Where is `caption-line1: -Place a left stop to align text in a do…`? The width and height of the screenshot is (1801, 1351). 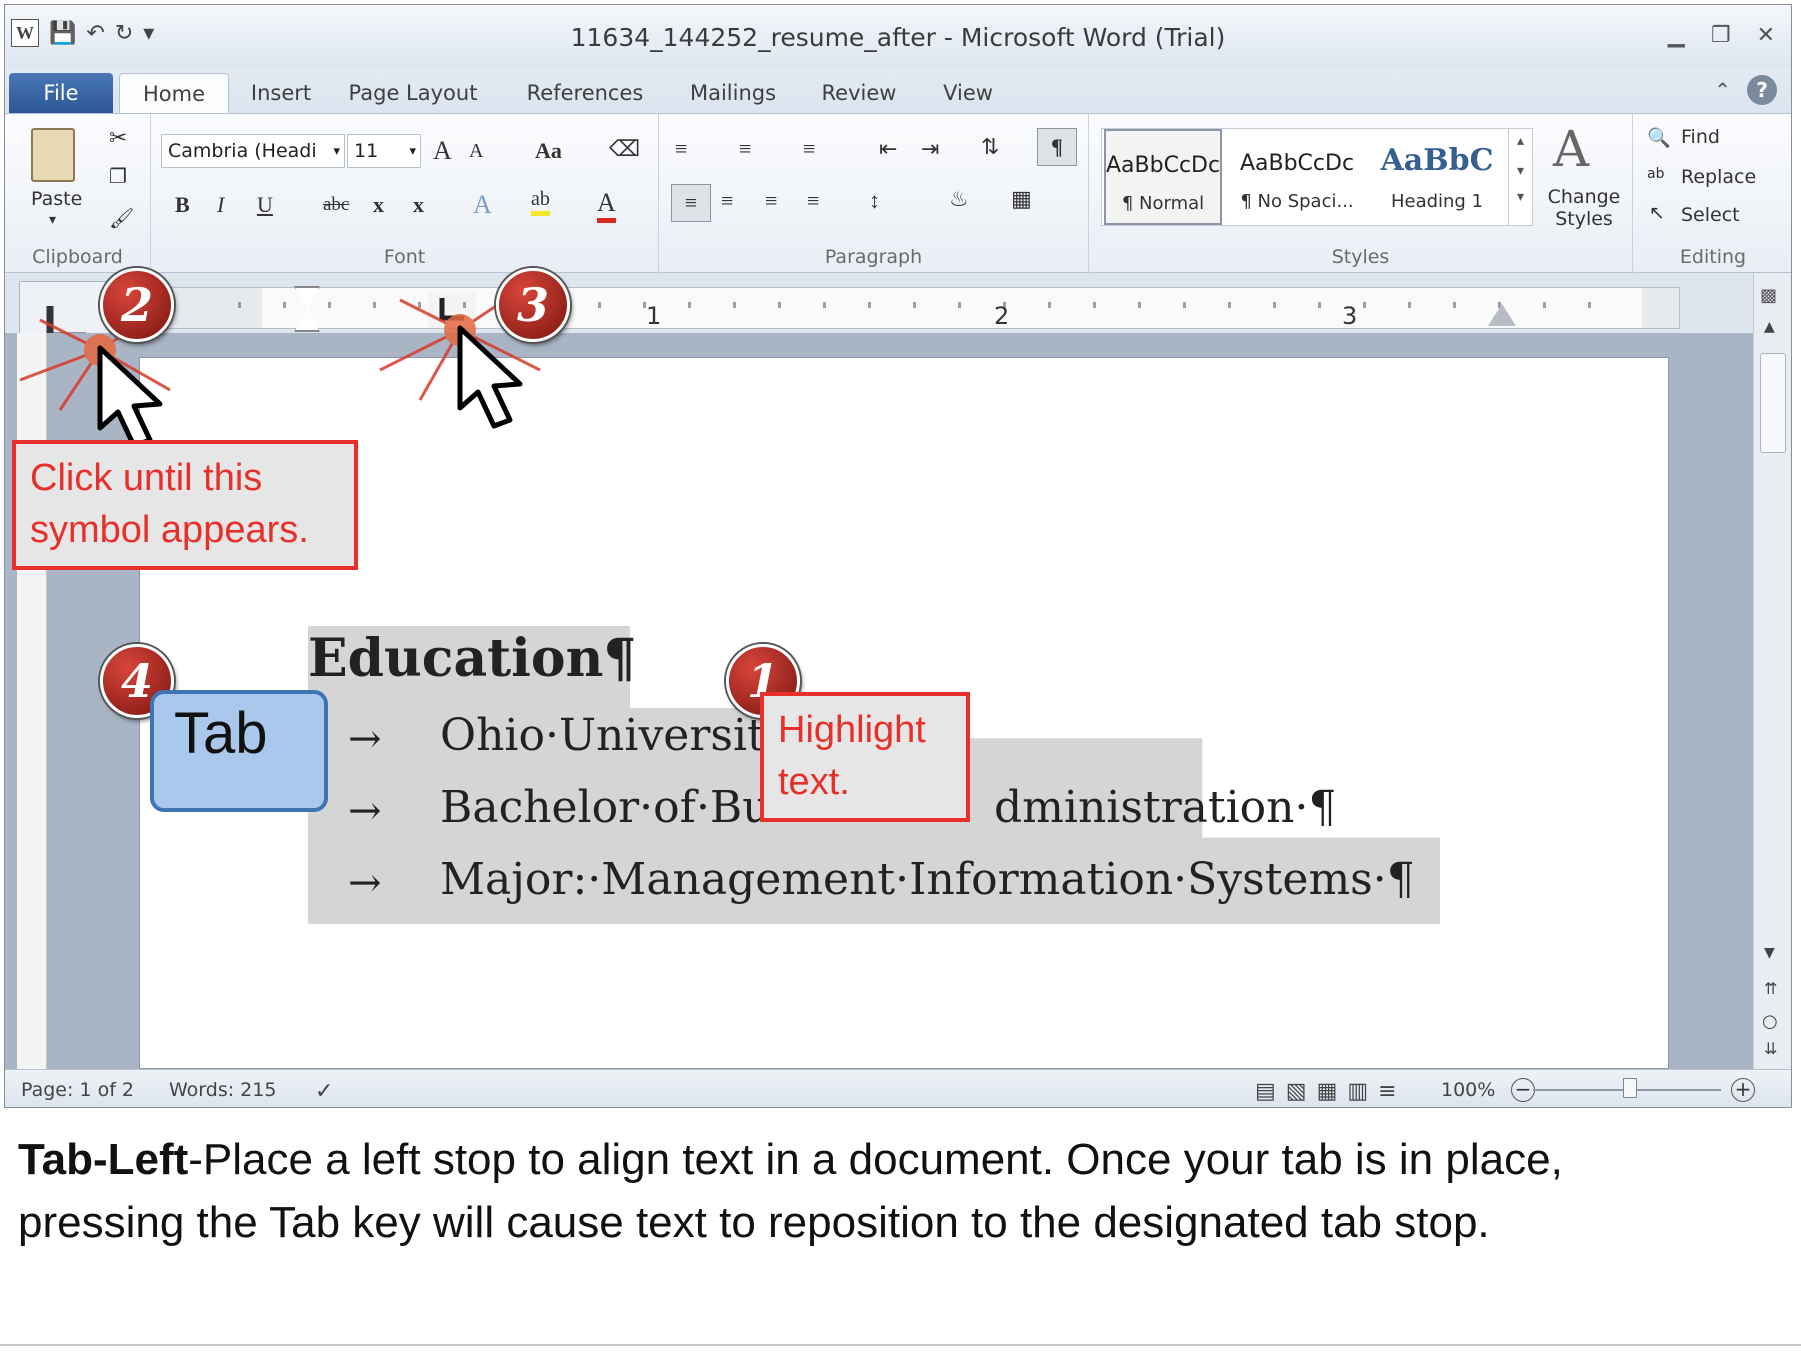 caption-line1: -Place a left stop to align text in a do… is located at coordinates (875, 1159).